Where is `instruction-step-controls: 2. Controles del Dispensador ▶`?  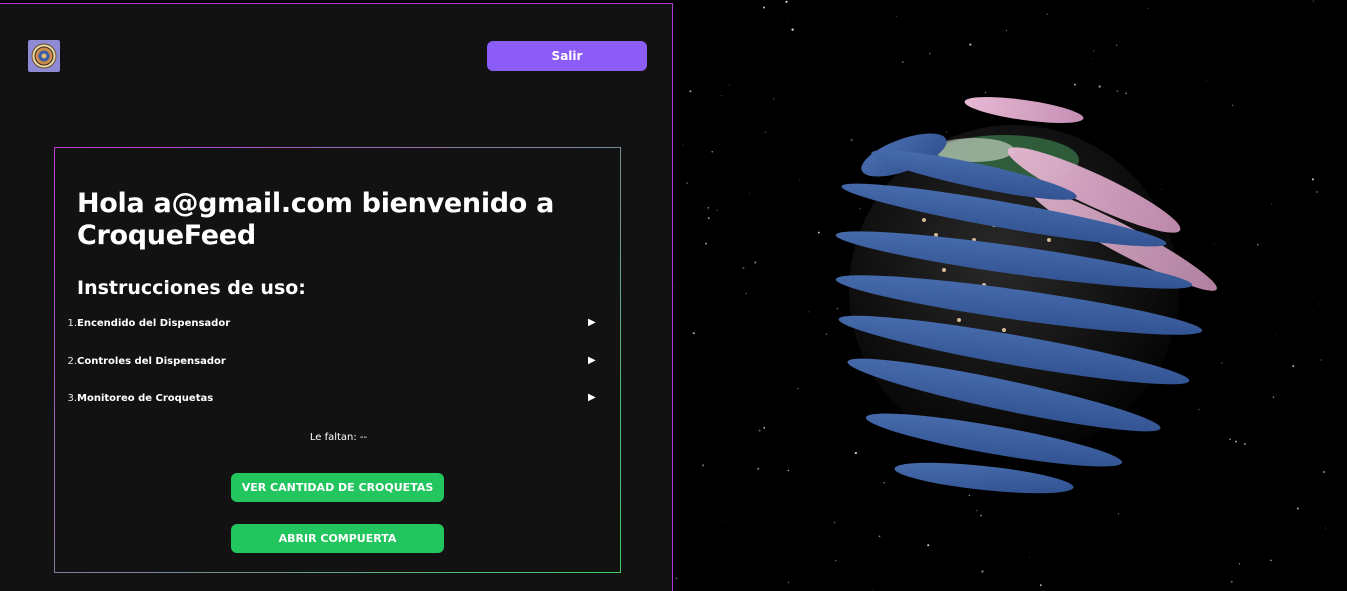
instruction-step-controls: 2. Controles del Dispensador ▶ is located at coordinates (338, 374).